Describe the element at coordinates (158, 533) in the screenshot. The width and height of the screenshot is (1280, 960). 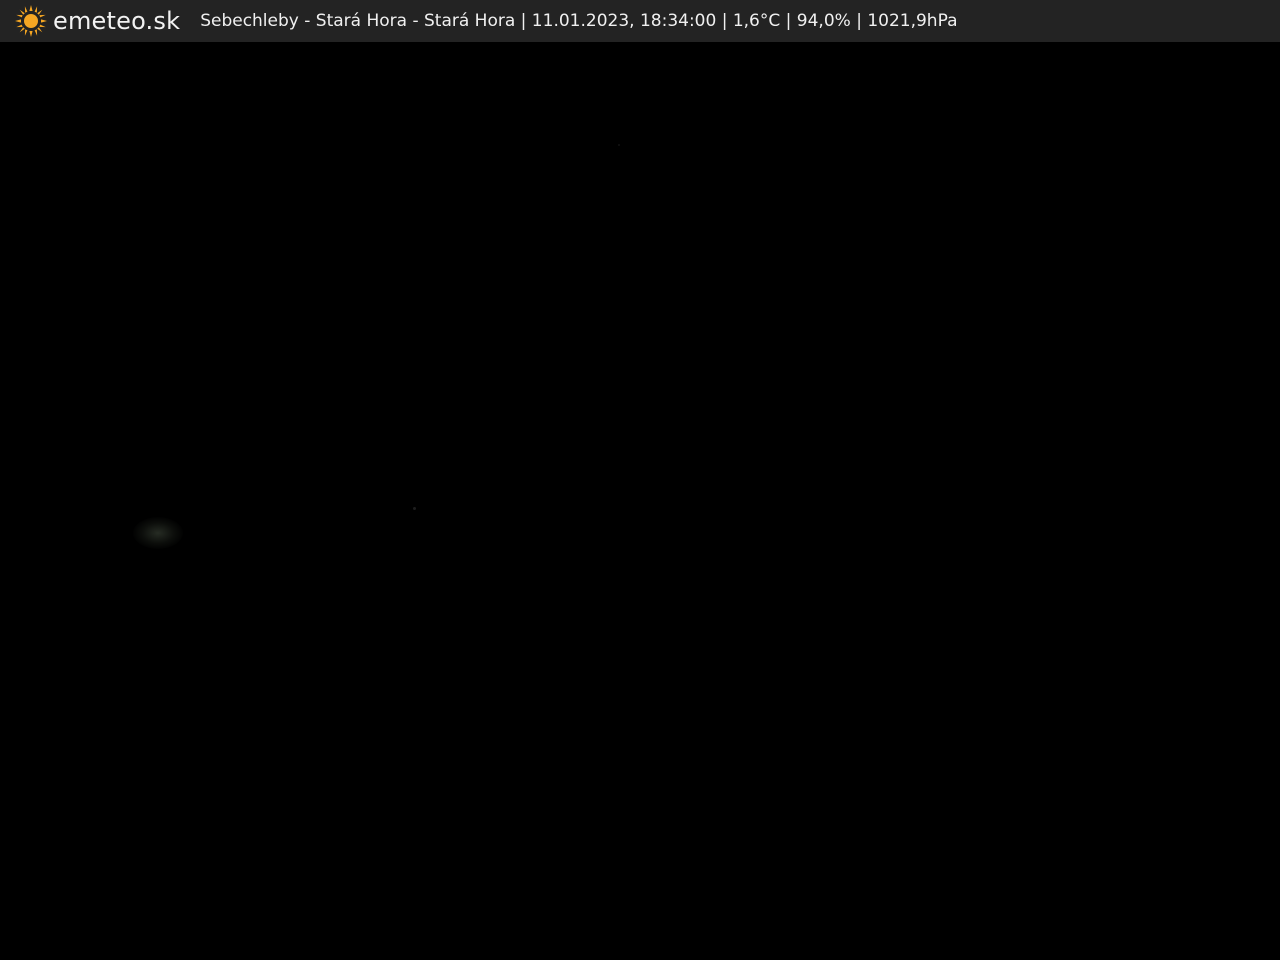
I see `distant-light` at that location.